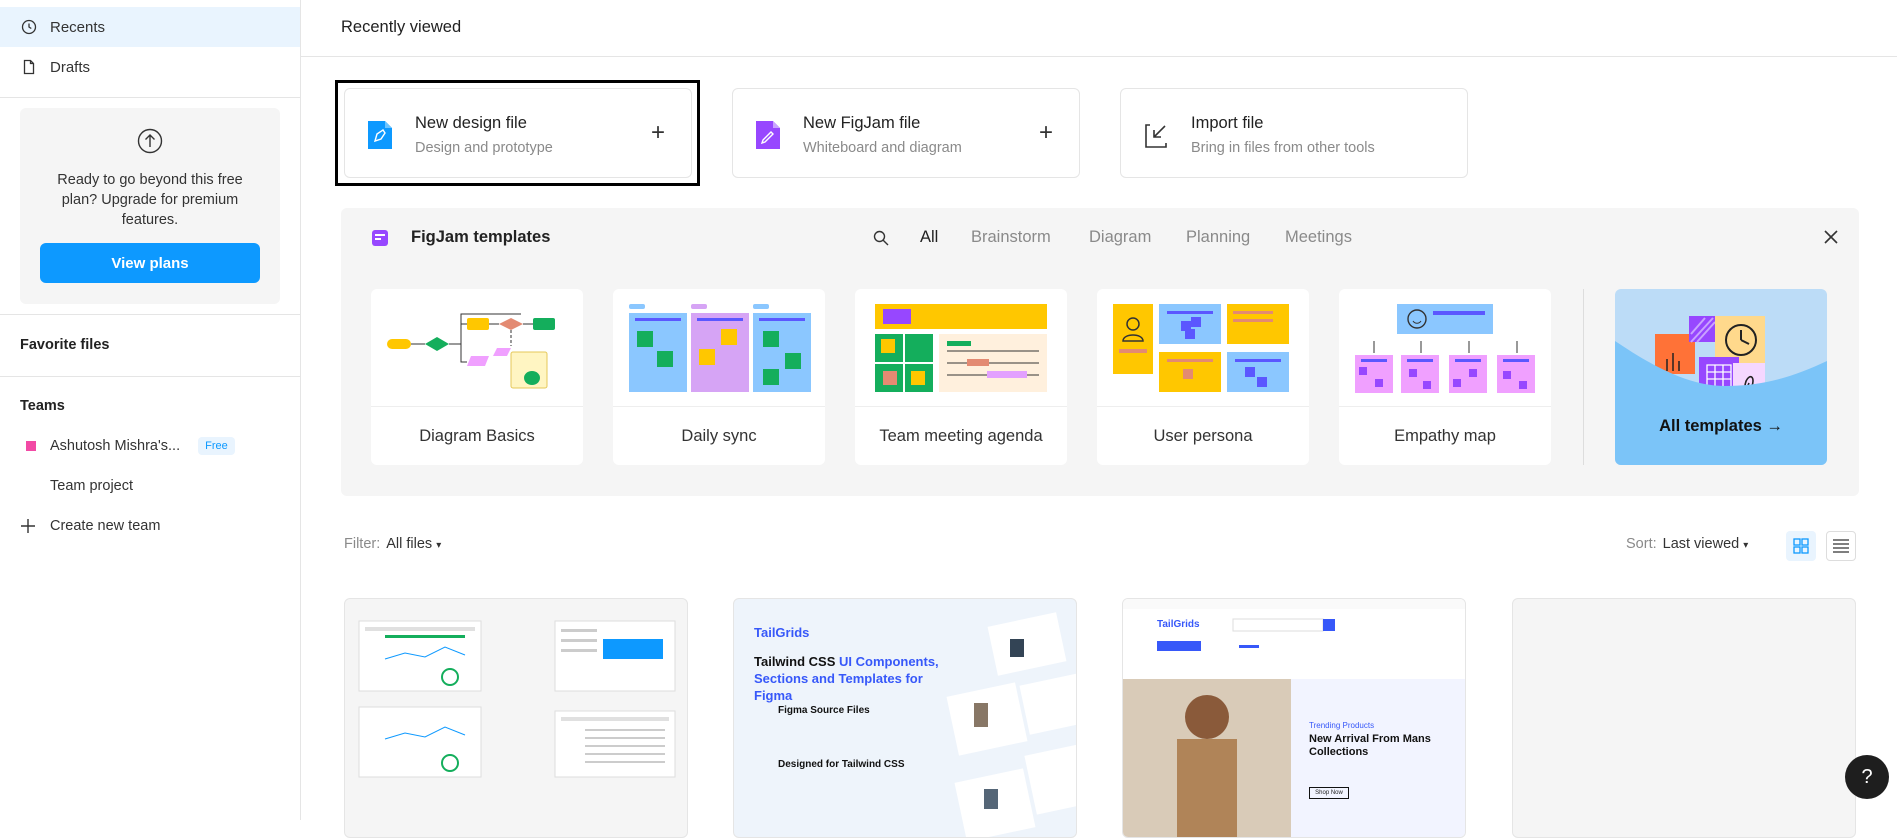 The height and width of the screenshot is (838, 1897). Describe the element at coordinates (1721, 426) in the screenshot. I see `all-templates-label: All templates →` at that location.